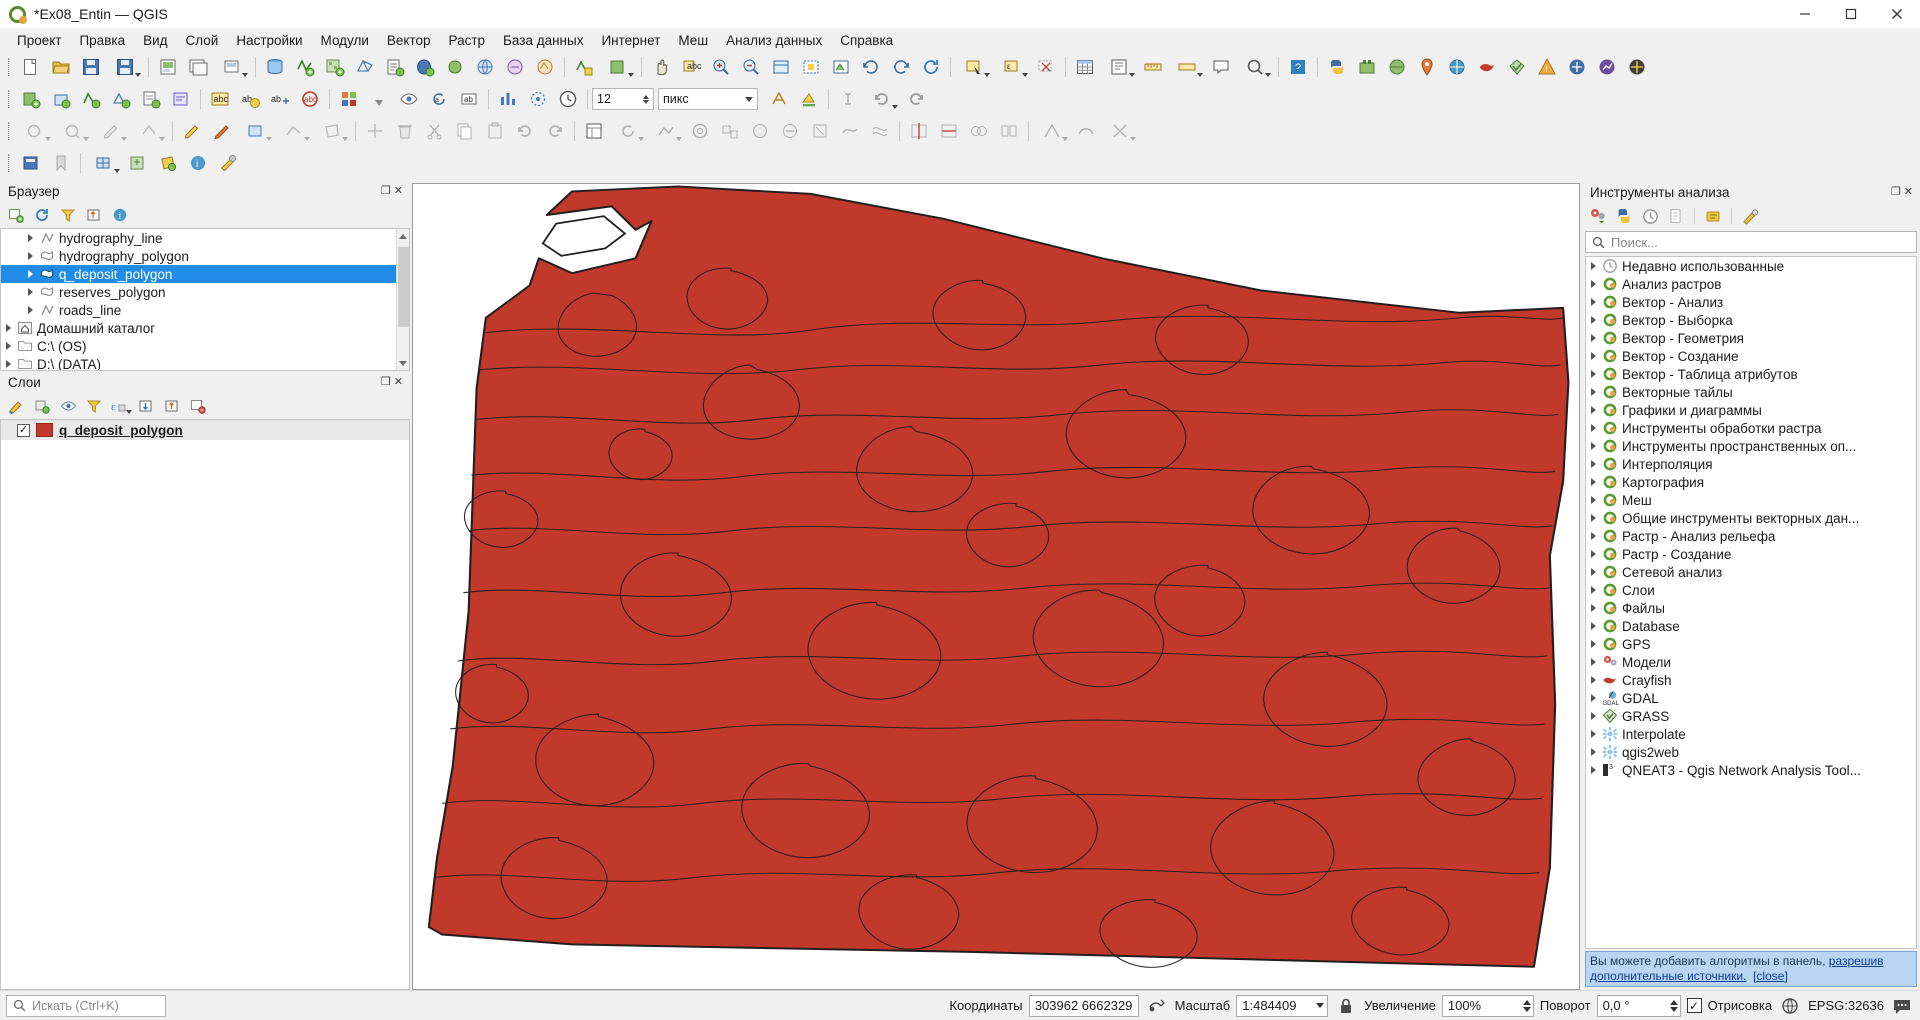 Image resolution: width=1920 pixels, height=1020 pixels. Describe the element at coordinates (1577, 67) in the screenshot. I see `qneat3-button` at that location.